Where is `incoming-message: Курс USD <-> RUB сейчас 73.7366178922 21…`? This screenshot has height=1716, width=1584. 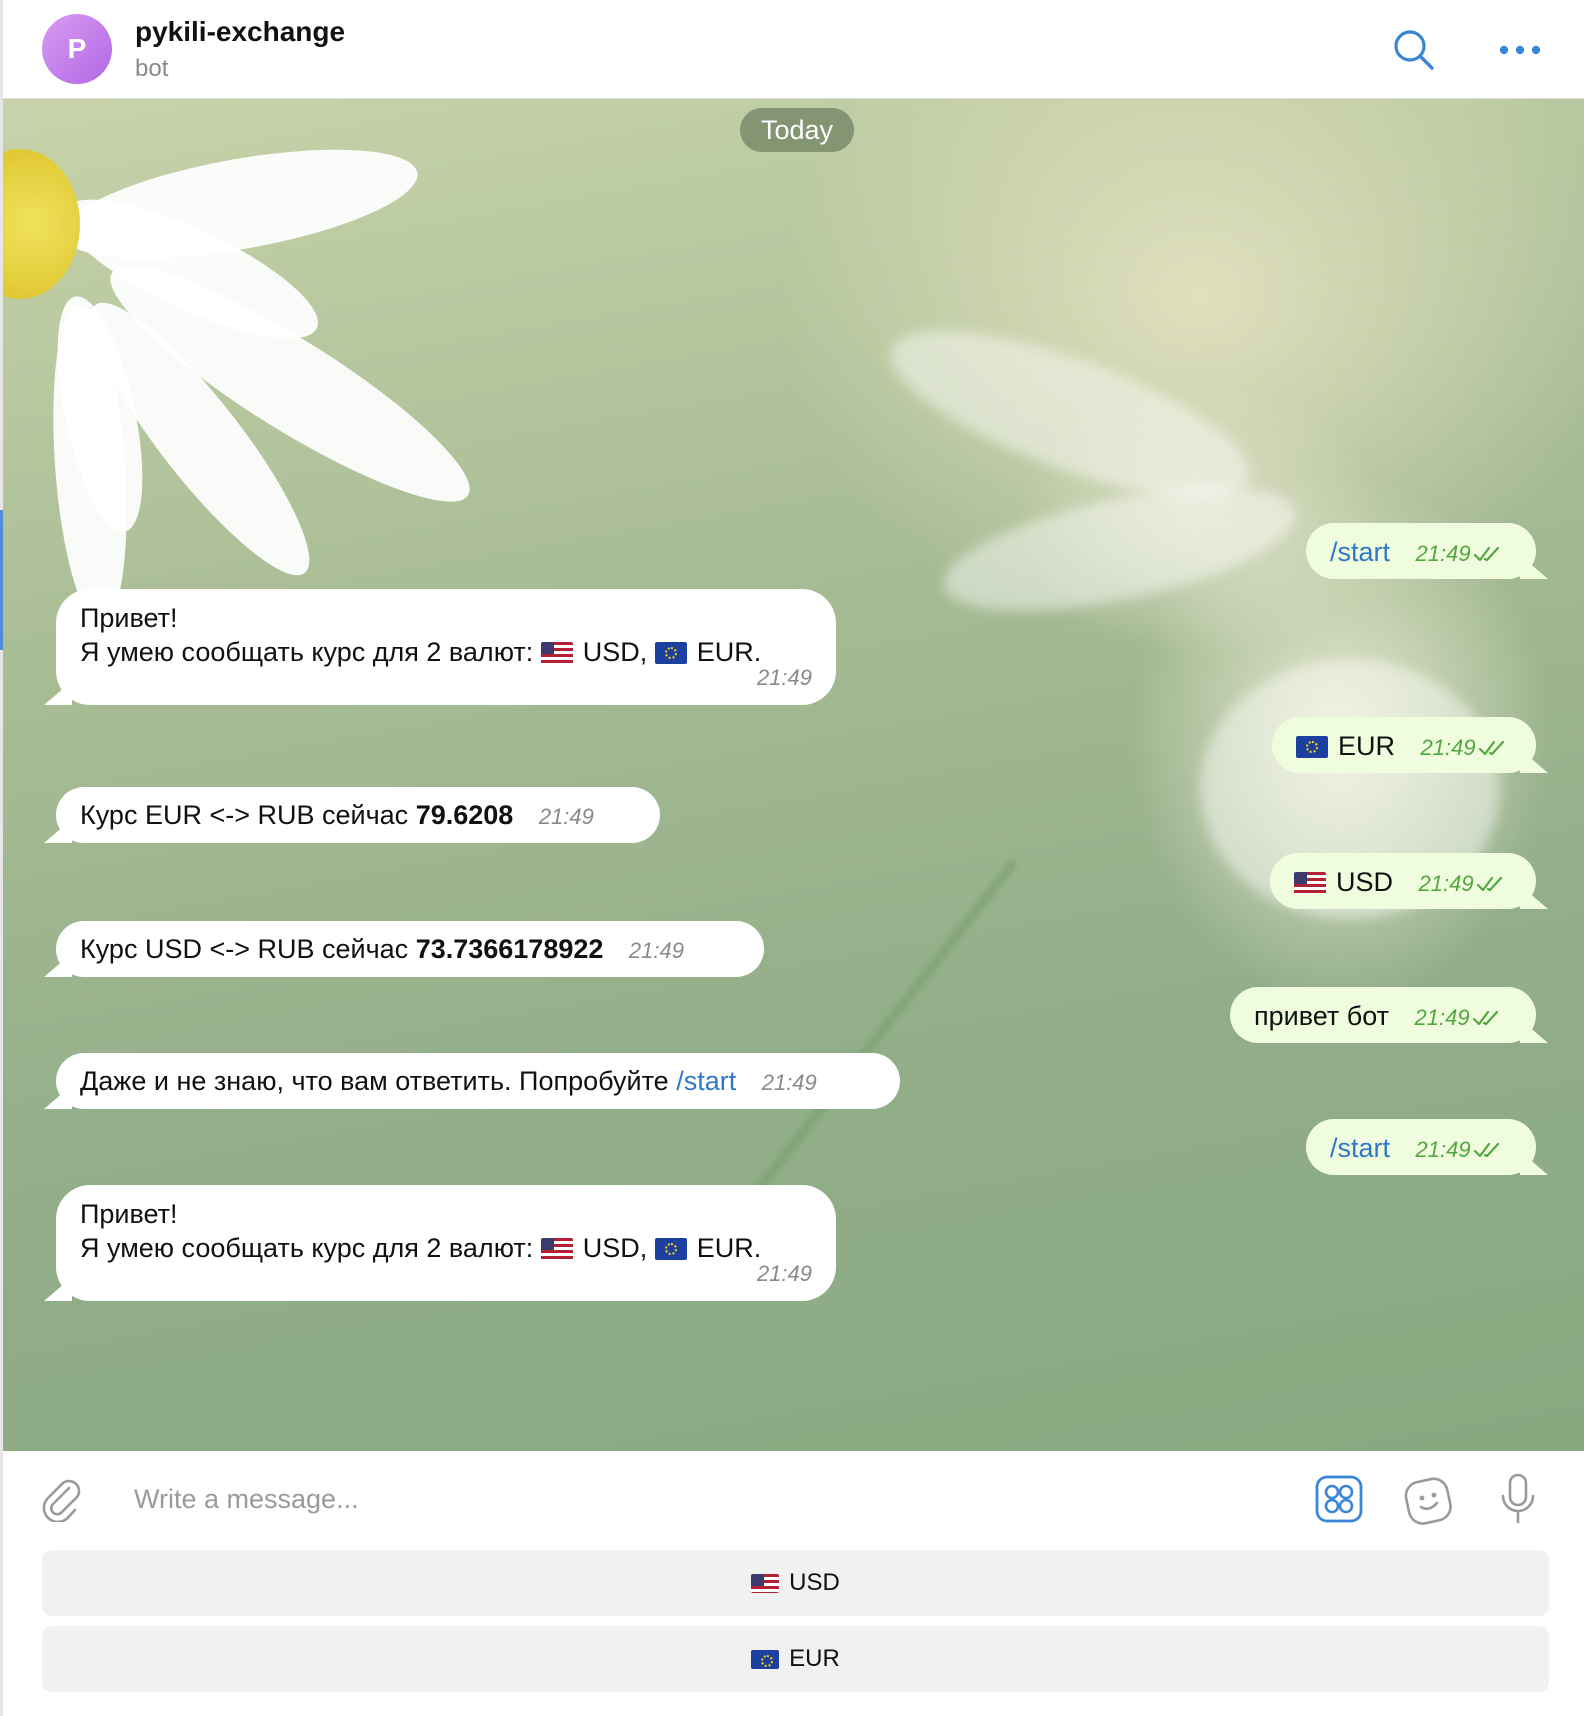
incoming-message: Курс USD <-> RUB сейчас 73.7366178922 21… is located at coordinates (404, 949).